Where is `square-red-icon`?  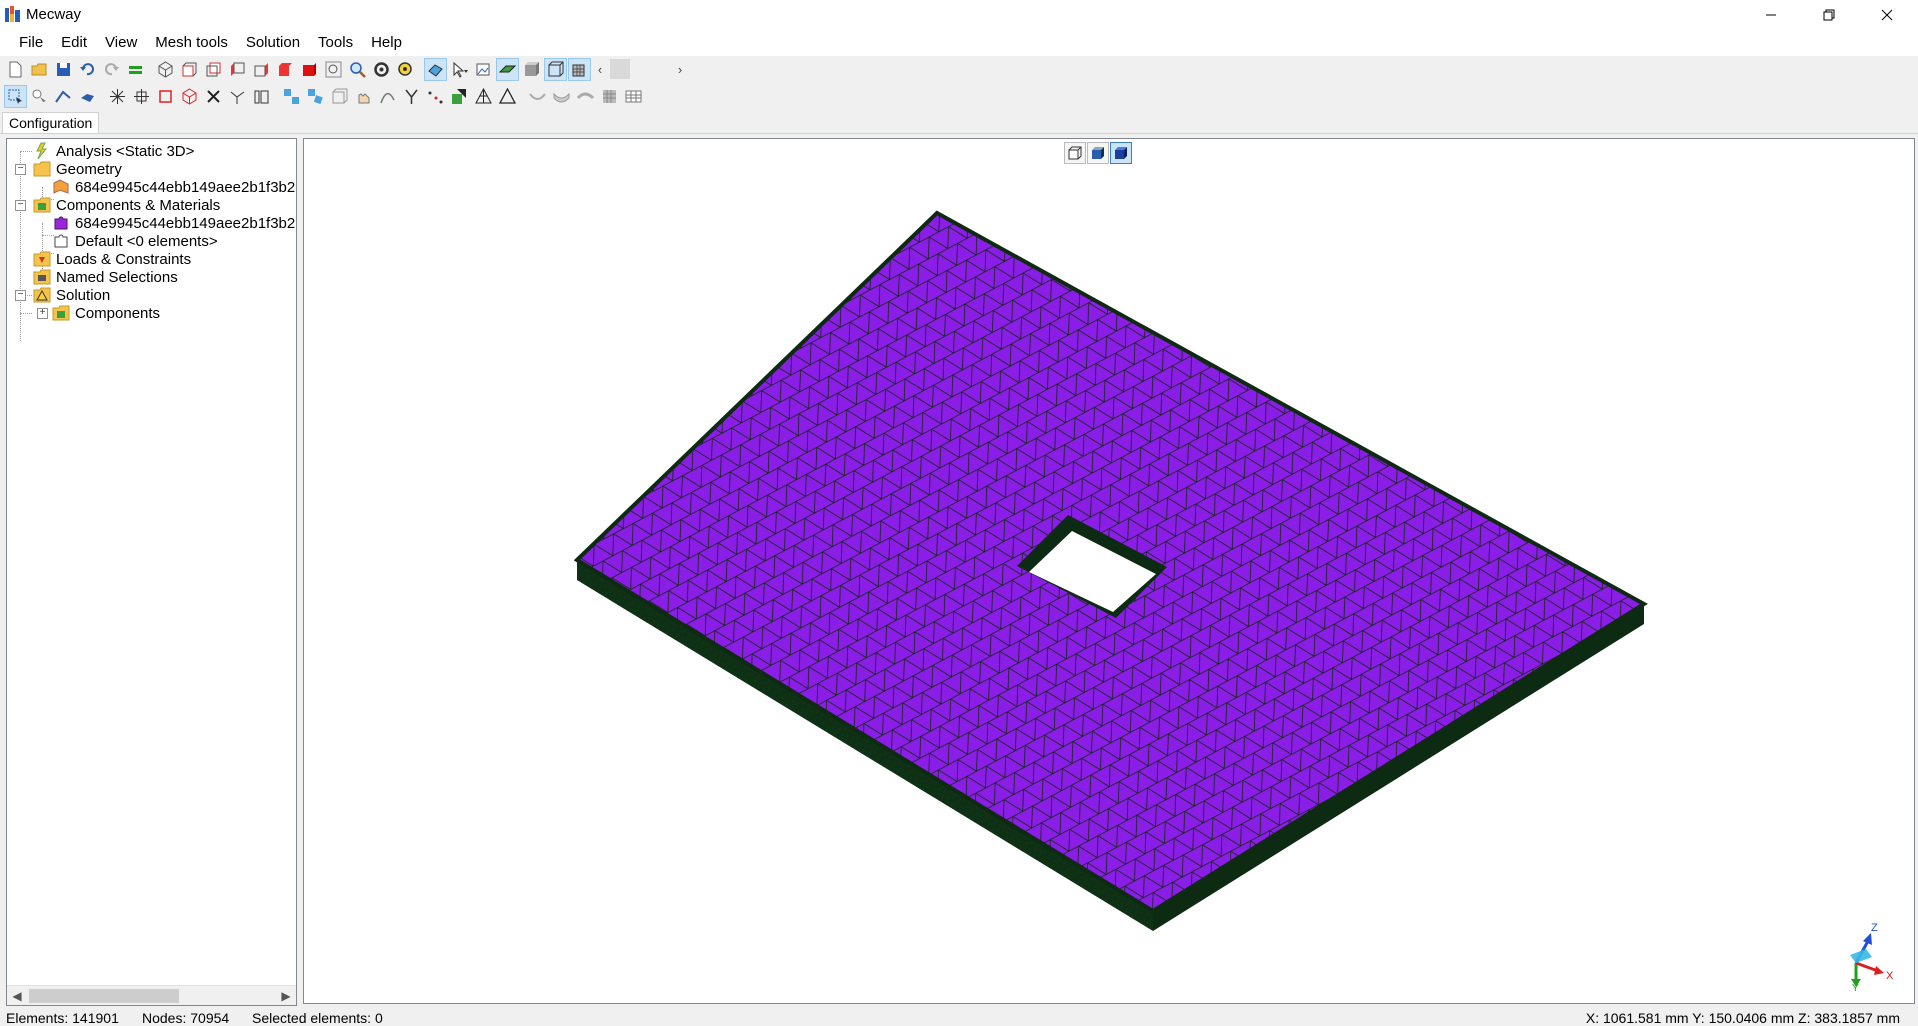 square-red-icon is located at coordinates (165, 96).